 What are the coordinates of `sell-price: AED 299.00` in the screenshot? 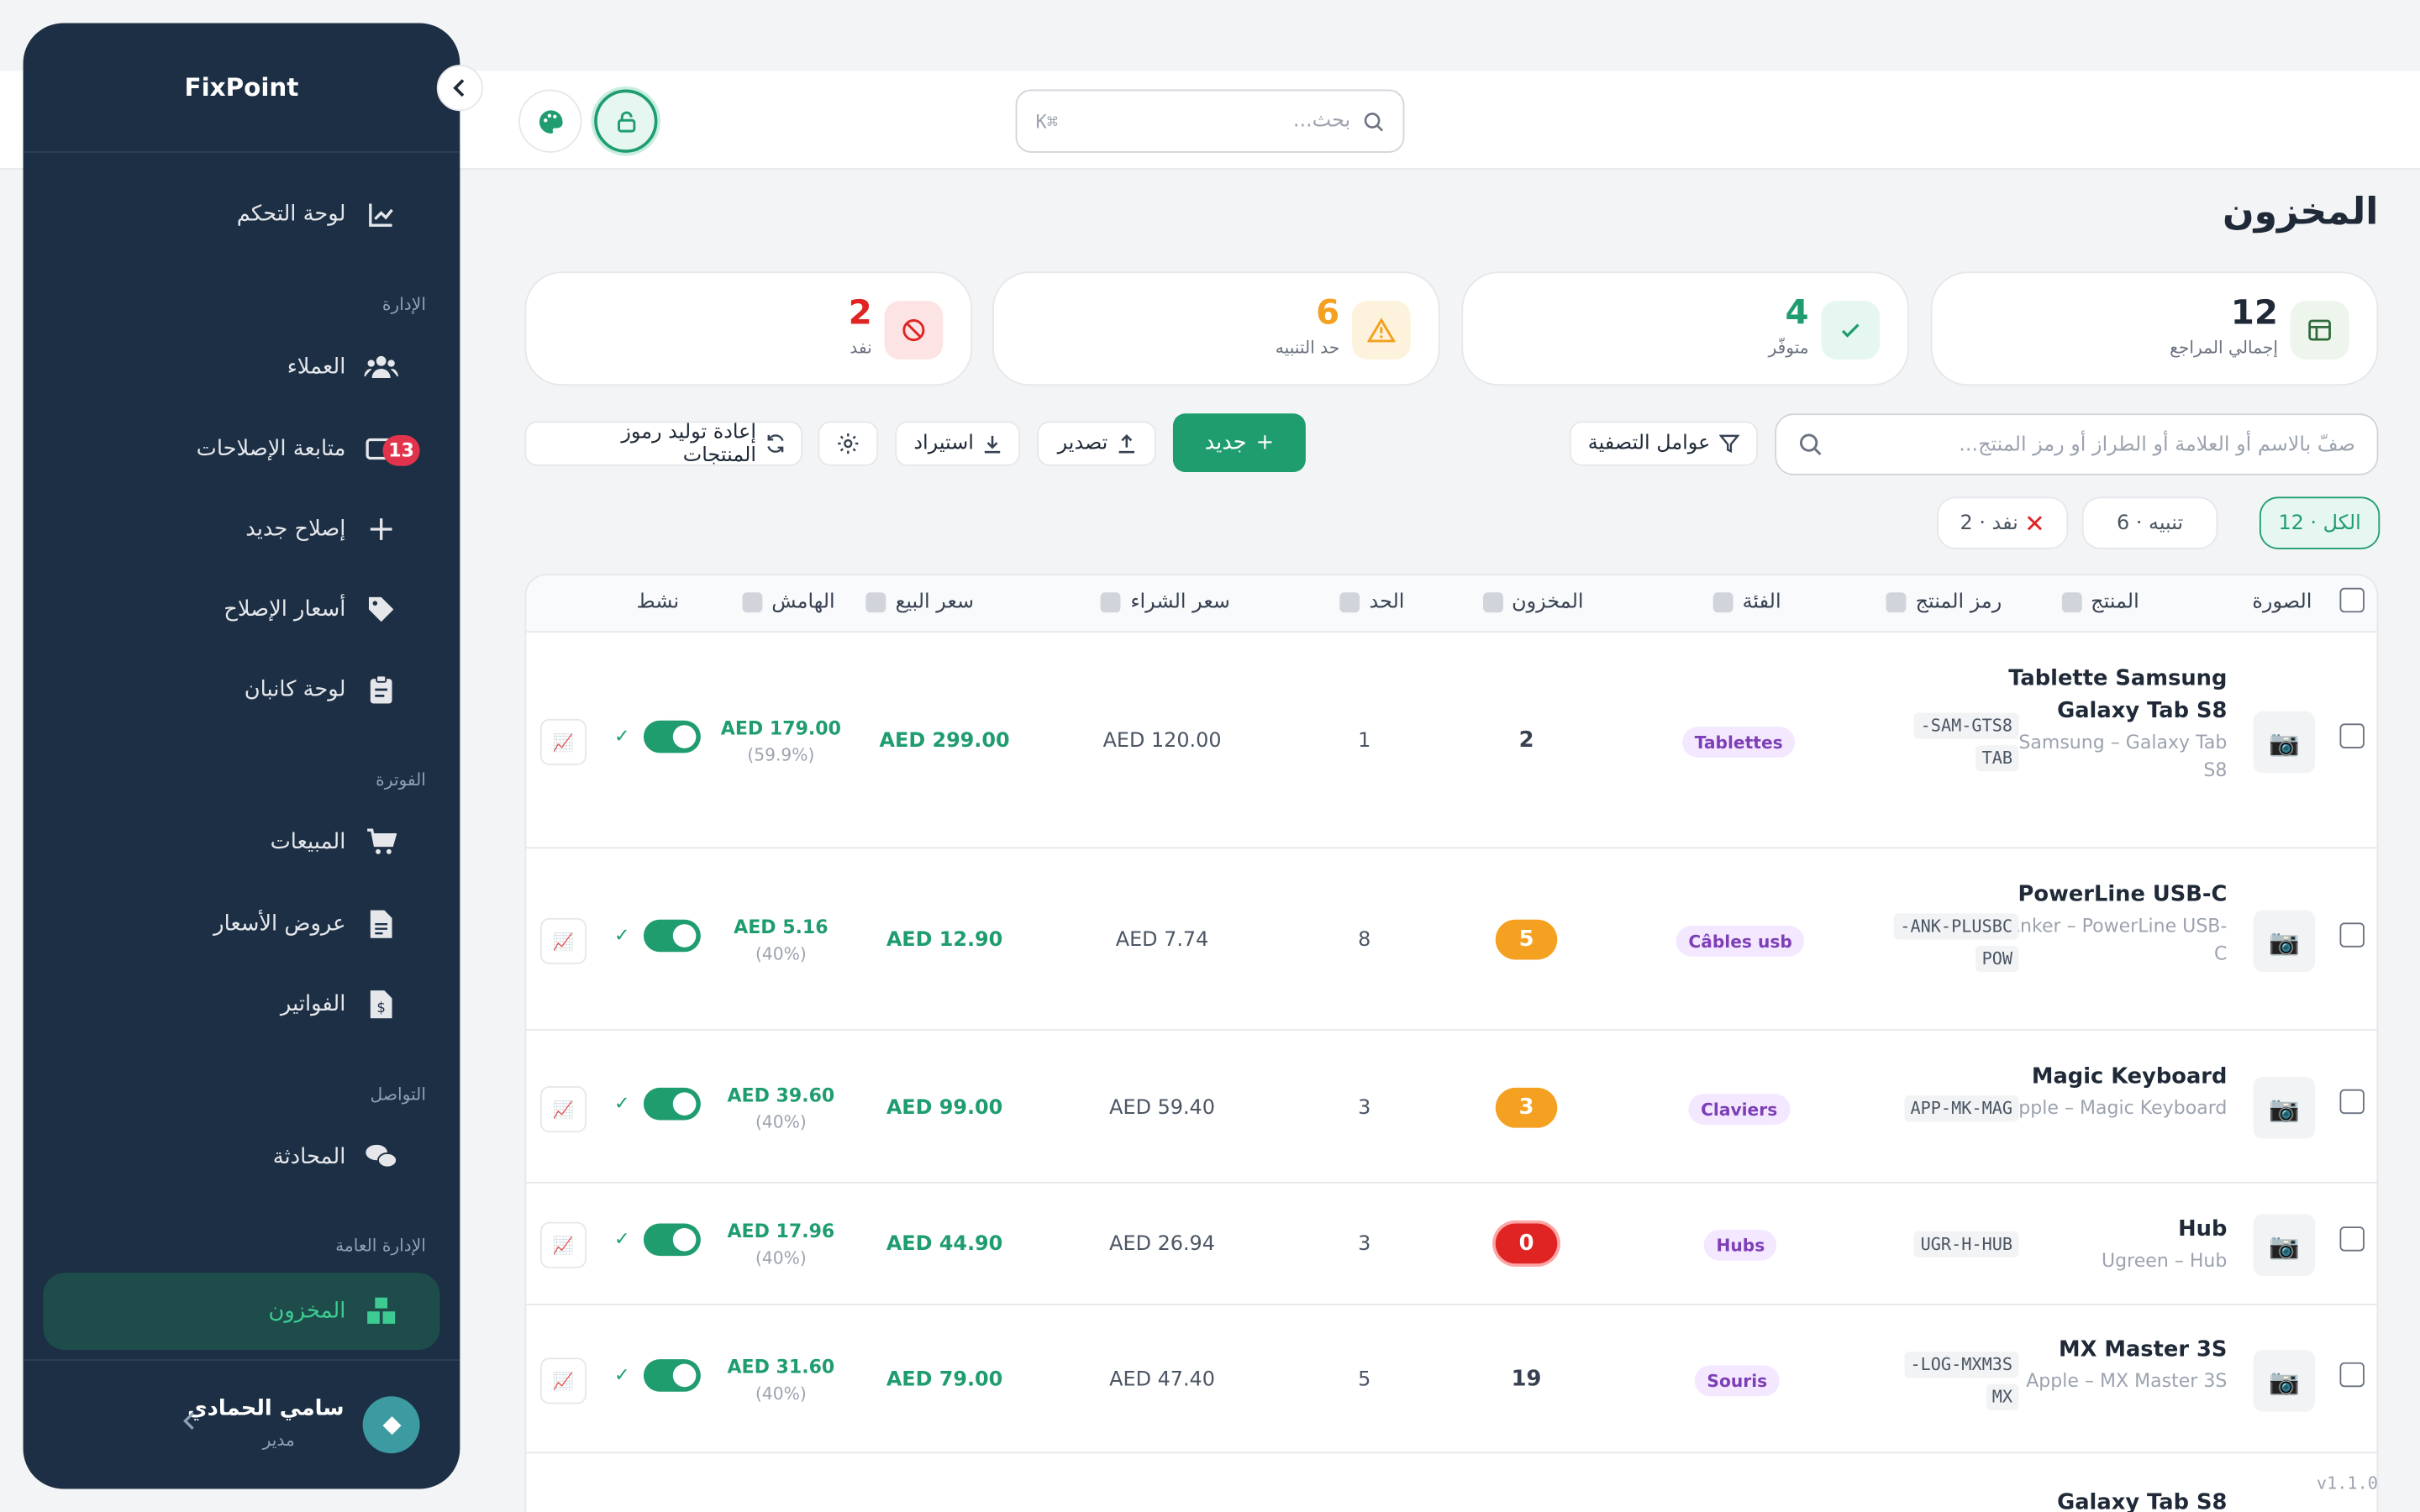 It's located at (944, 741).